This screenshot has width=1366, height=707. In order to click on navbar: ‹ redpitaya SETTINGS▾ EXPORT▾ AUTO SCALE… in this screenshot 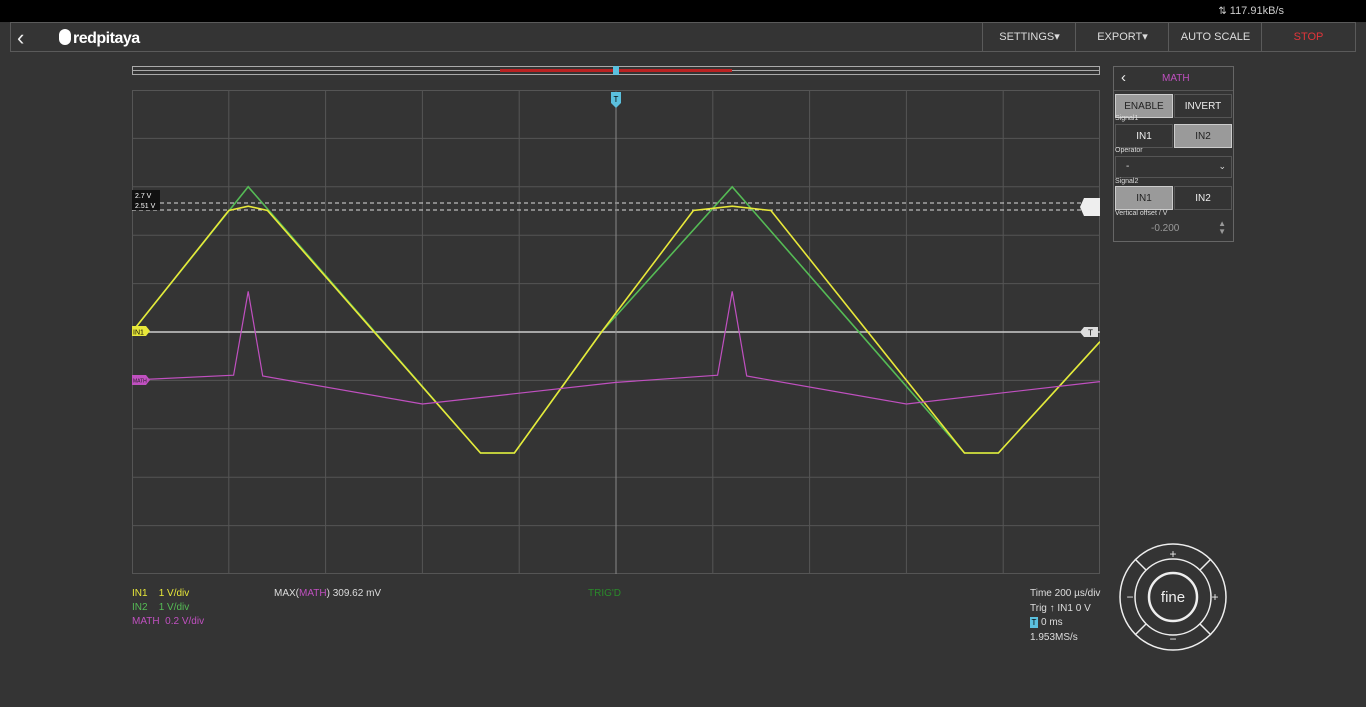, I will do `click(683, 37)`.